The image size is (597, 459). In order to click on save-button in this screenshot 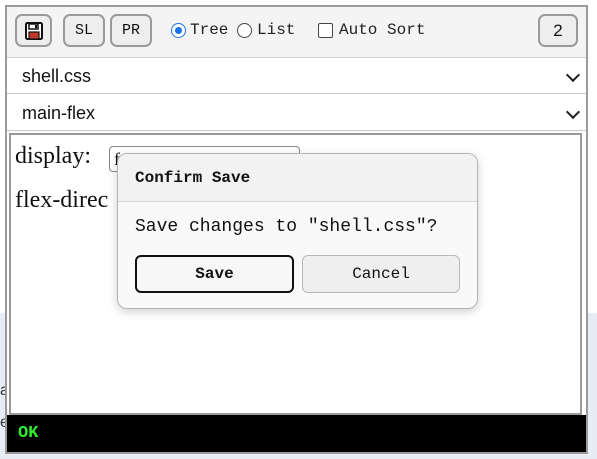, I will do `click(33, 30)`.